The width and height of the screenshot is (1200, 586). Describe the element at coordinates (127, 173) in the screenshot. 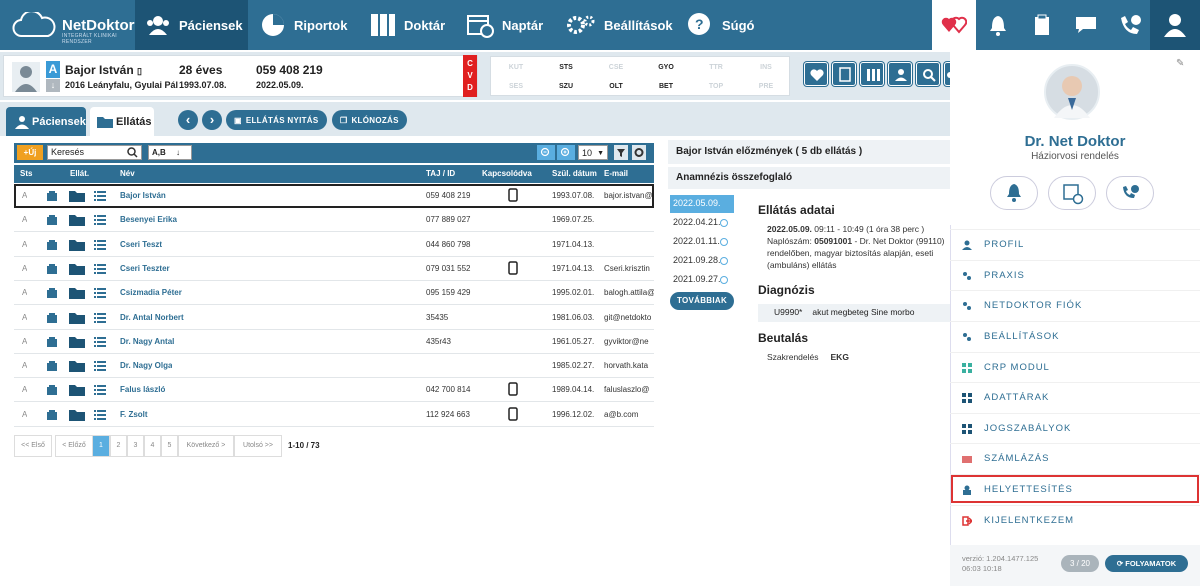

I see `col-name: Név` at that location.